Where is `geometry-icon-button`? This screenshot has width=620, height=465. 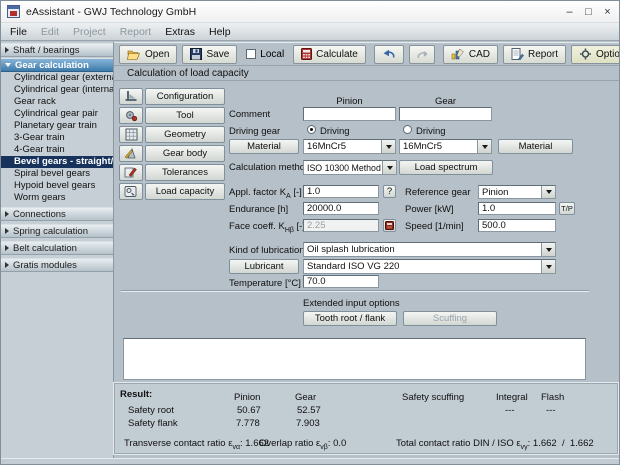
geometry-icon-button is located at coordinates (131, 134).